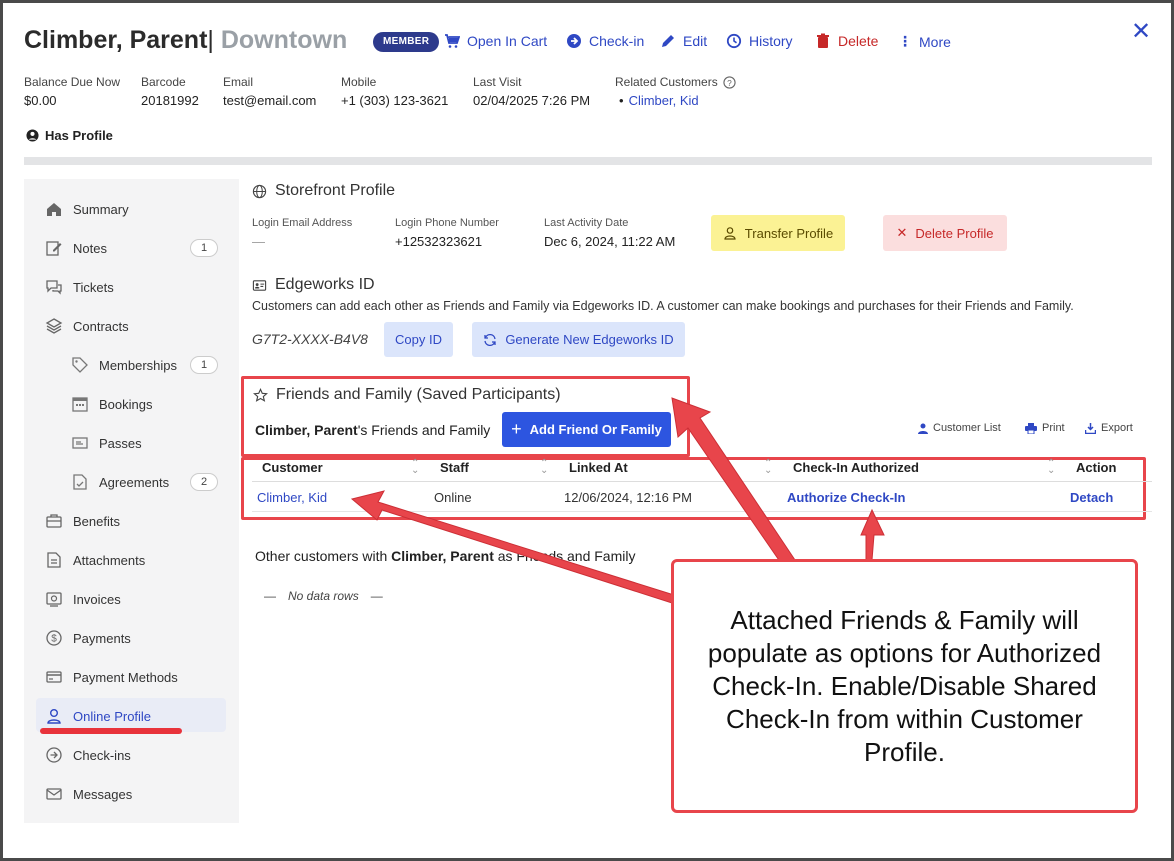 The height and width of the screenshot is (861, 1174). Describe the element at coordinates (270, 100) in the screenshot. I see `email-value: test@email.com` at that location.